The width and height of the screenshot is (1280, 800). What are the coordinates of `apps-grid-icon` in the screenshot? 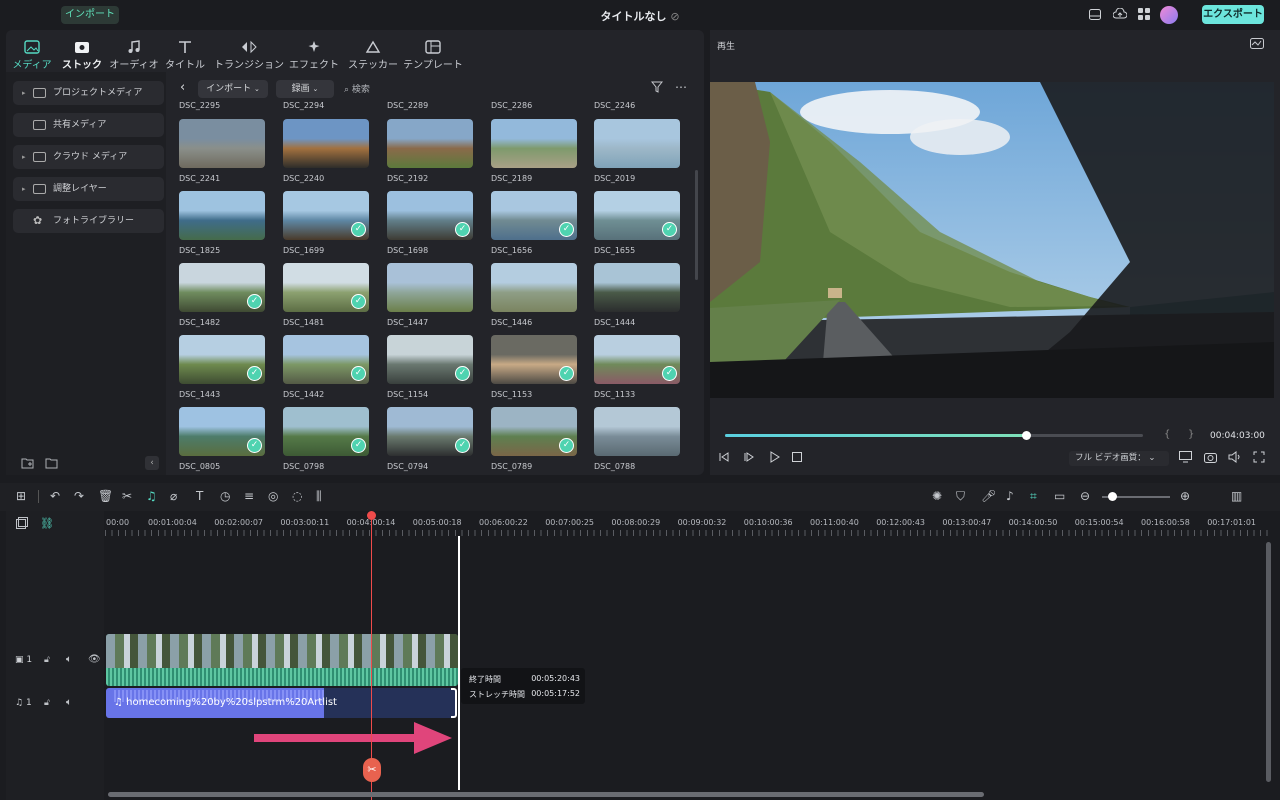 It's located at (1144, 14).